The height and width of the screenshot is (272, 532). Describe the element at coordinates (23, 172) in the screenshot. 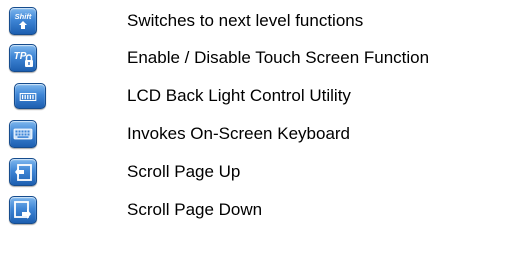

I see `page-up-icon` at that location.